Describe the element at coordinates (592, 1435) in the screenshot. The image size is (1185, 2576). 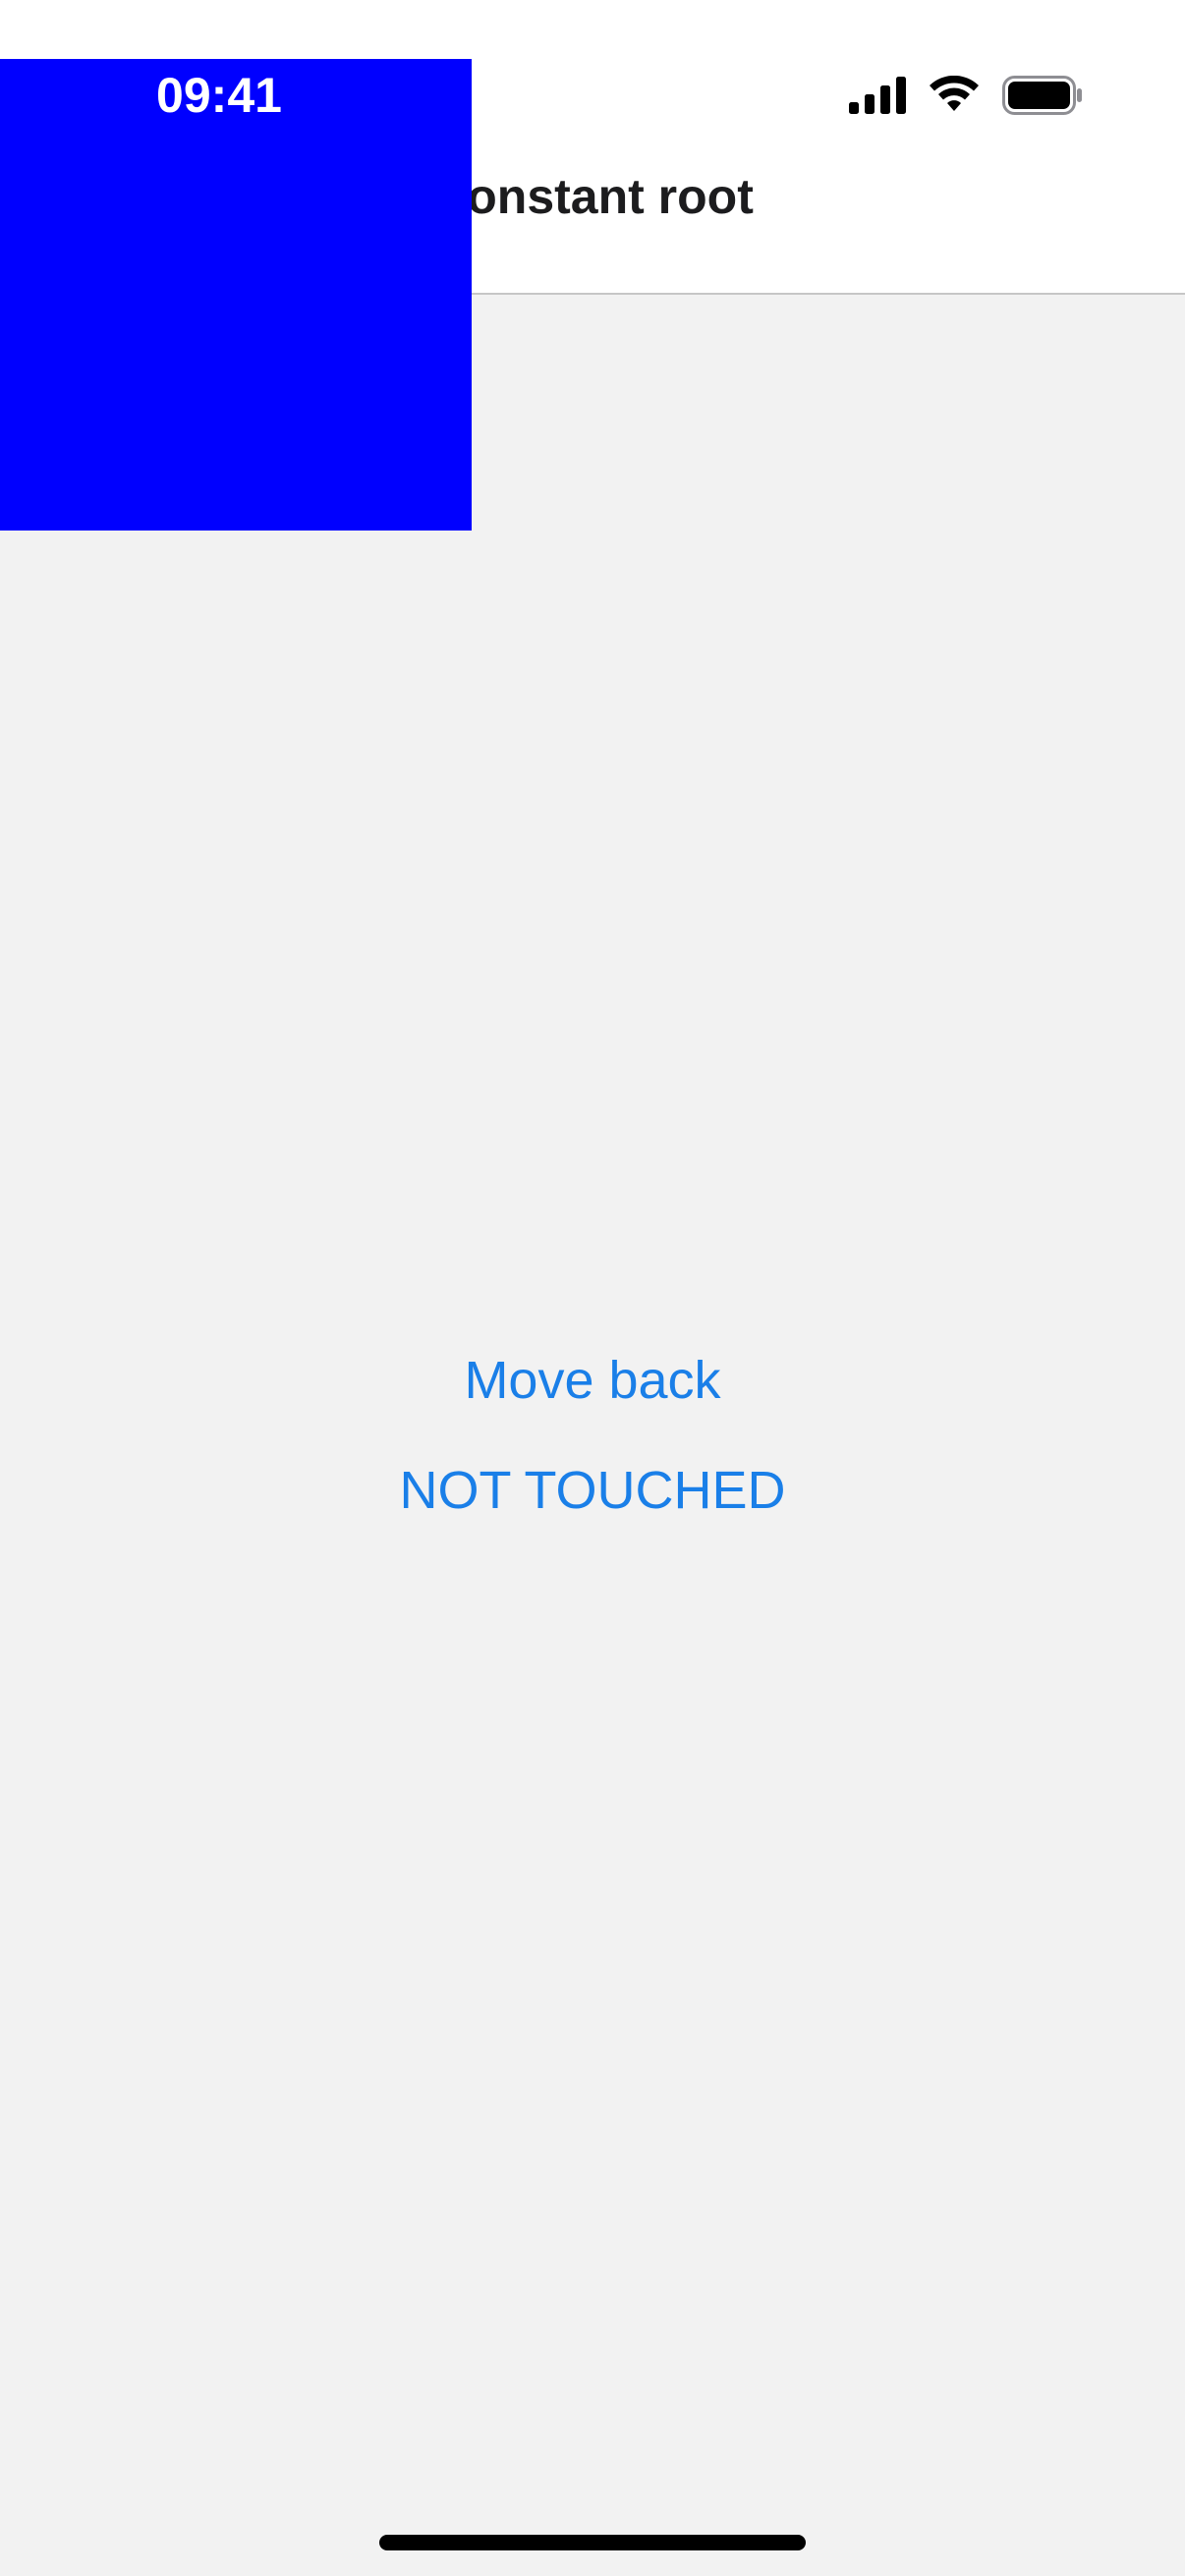
I see `button-group: Move back NOT TOUCHED` at that location.